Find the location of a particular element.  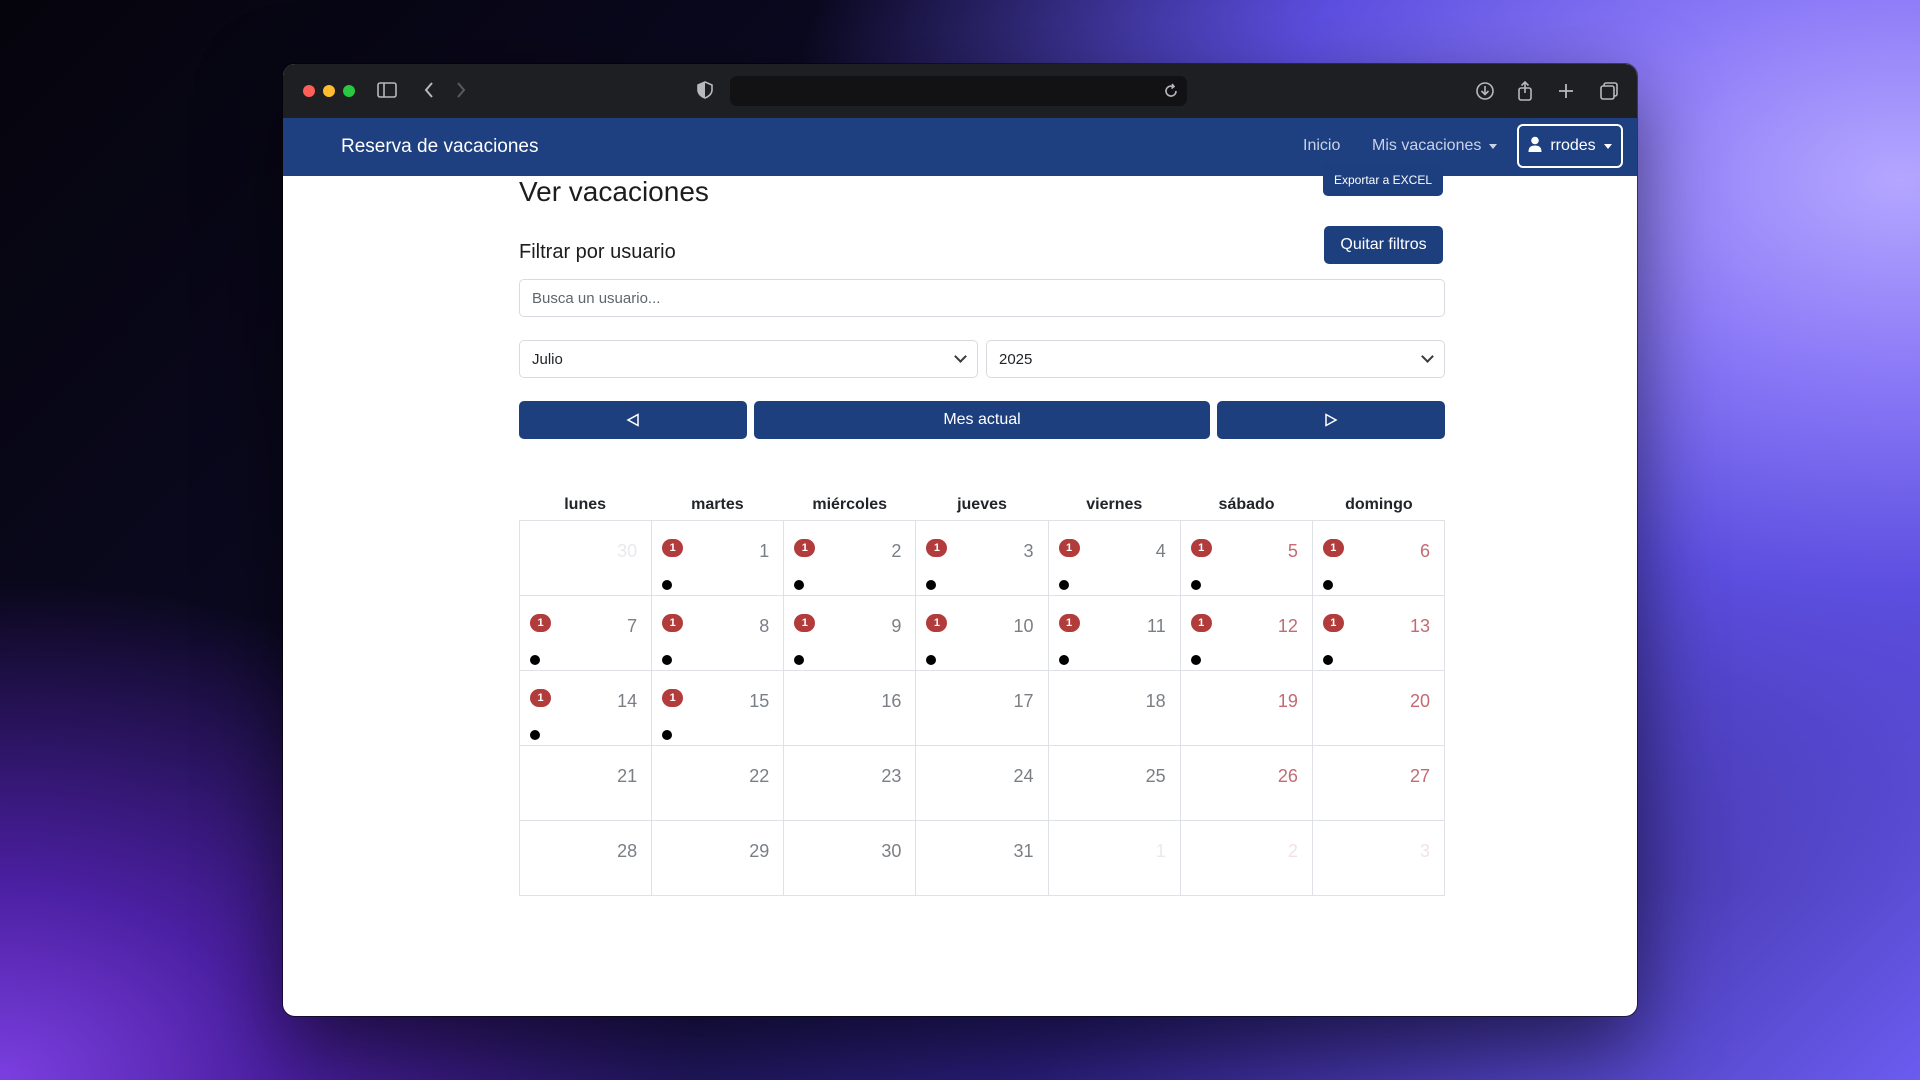

zoom-window-button is located at coordinates (349, 91).